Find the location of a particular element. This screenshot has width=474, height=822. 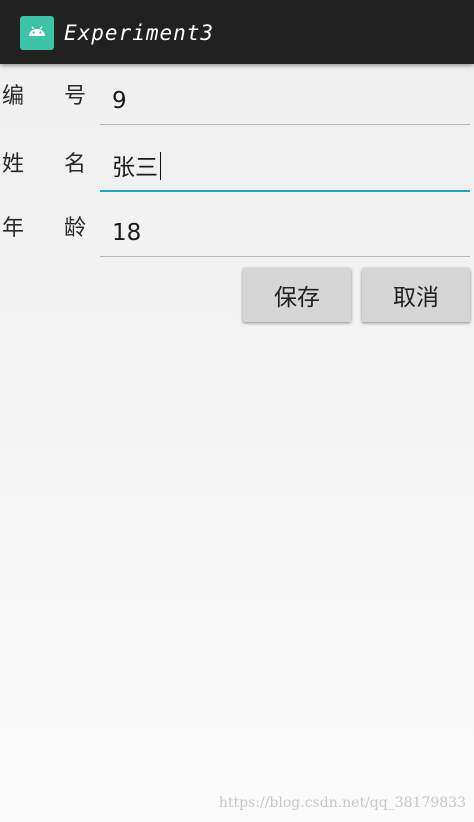

id-input: 9 is located at coordinates (285, 102).